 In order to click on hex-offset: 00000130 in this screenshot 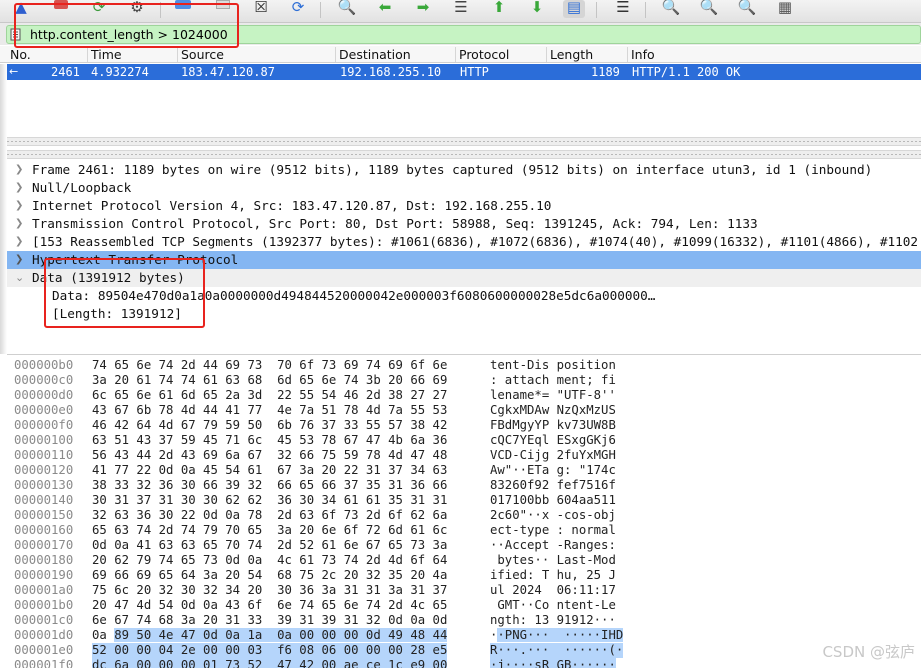, I will do `click(44, 485)`.